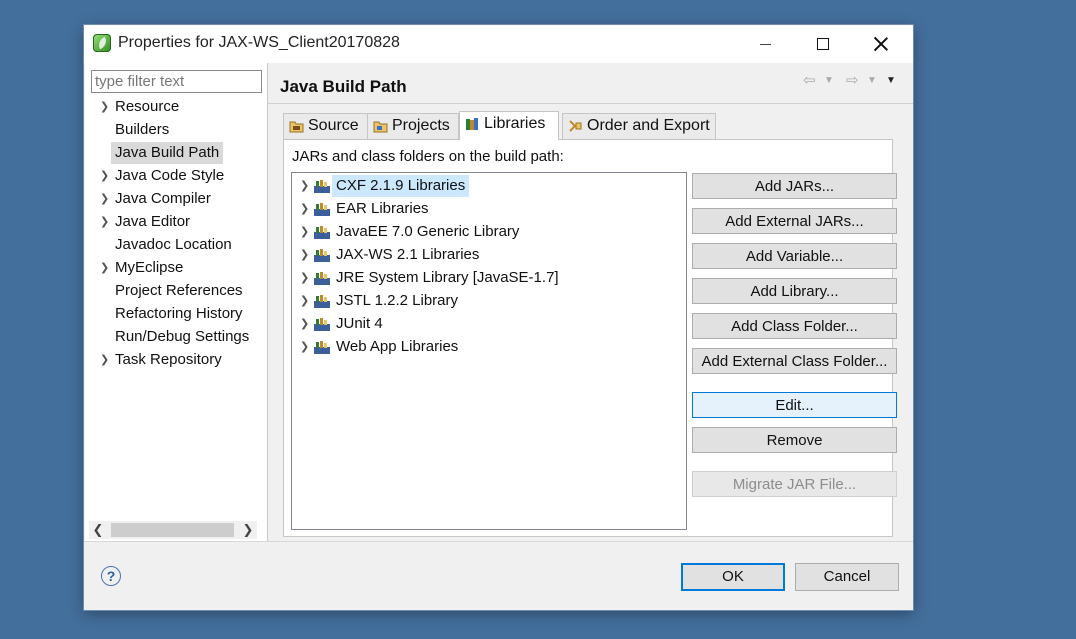 The height and width of the screenshot is (639, 1076). What do you see at coordinates (498, 44) in the screenshot?
I see `title-bar: Properties for JAX-WS_Client20170828` at bounding box center [498, 44].